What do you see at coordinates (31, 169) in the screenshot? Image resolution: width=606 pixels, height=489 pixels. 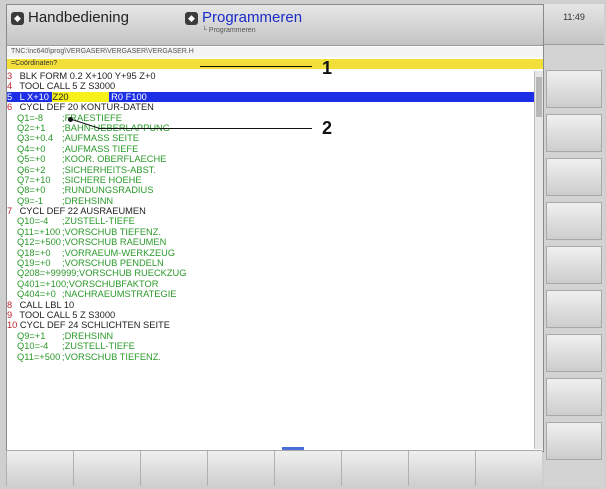 I see `cycle-parameter: Q6=+2` at bounding box center [31, 169].